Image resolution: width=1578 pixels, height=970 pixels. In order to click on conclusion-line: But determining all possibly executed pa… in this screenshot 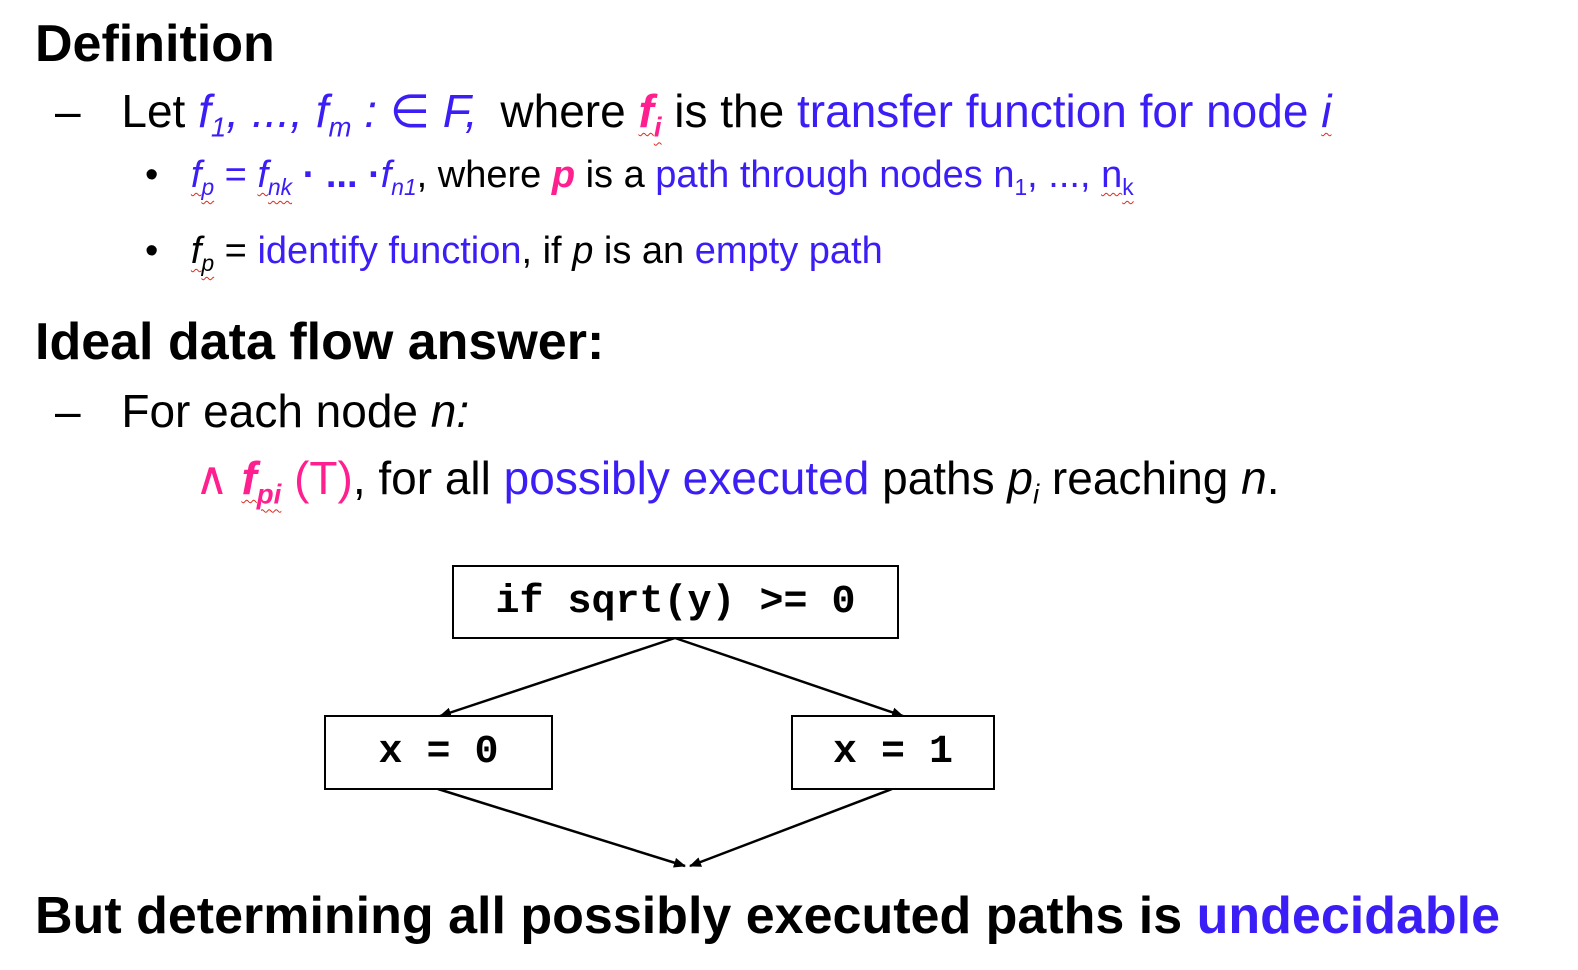, I will do `click(767, 916)`.